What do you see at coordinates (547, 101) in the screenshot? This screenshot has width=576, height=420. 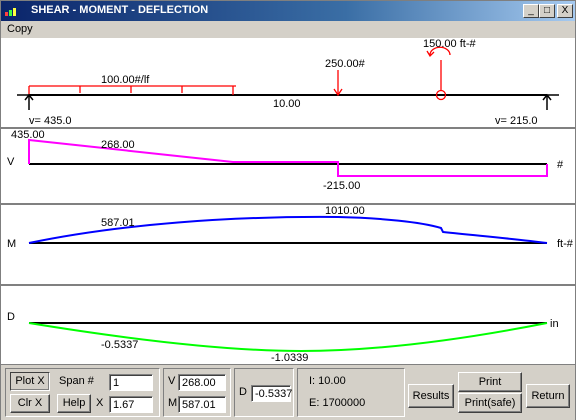 I see `right-support-icon` at bounding box center [547, 101].